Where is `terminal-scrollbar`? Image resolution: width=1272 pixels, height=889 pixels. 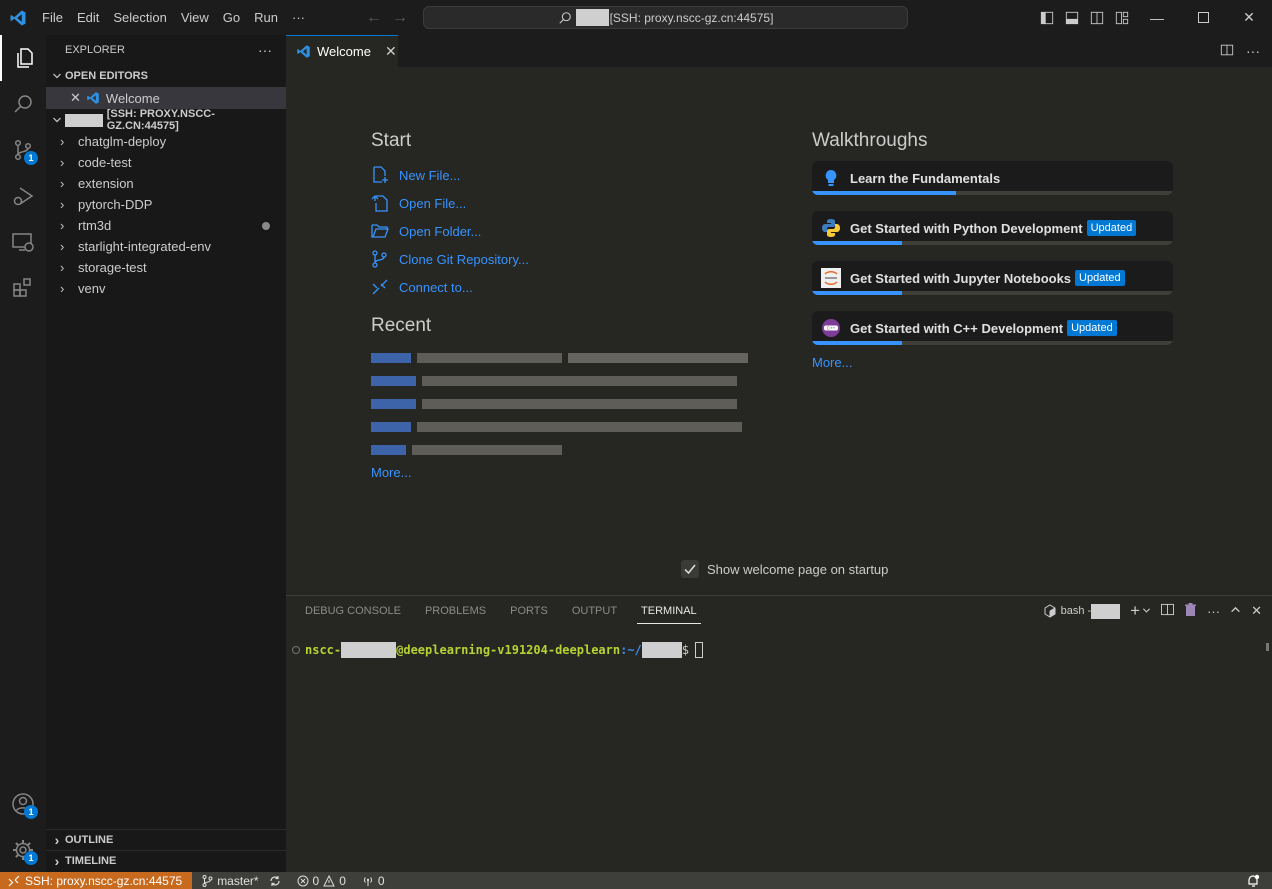
terminal-scrollbar is located at coordinates (1267, 647).